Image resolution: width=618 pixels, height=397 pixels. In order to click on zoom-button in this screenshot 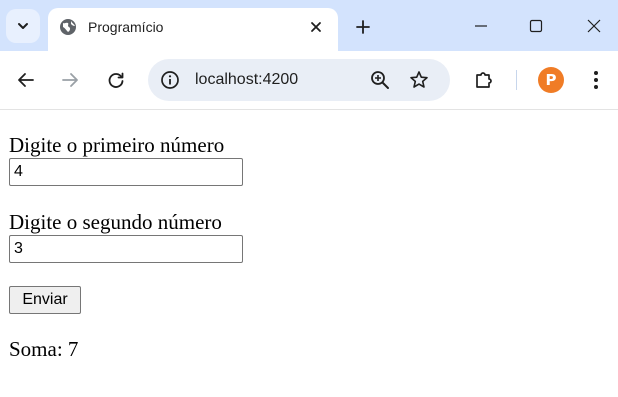, I will do `click(380, 80)`.